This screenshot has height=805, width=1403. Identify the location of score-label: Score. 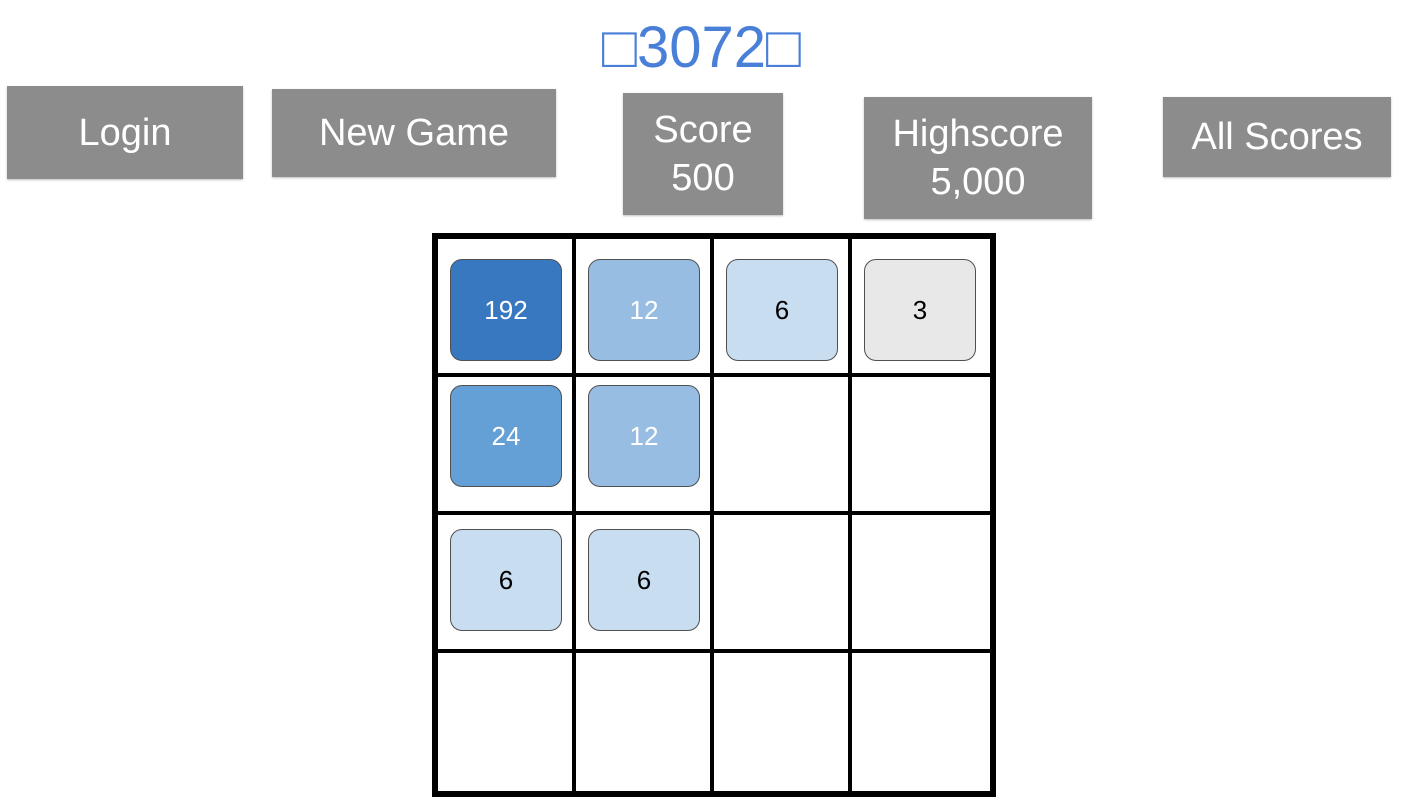
(703, 130).